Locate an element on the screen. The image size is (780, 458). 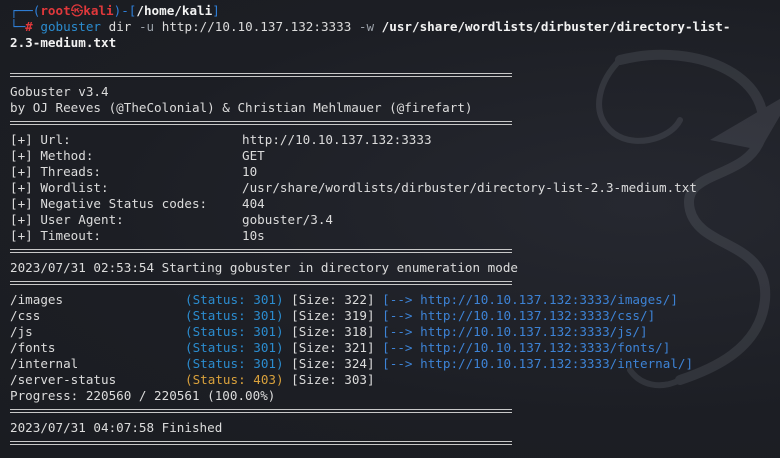
redirect-link: http://10.10.137.132:3333/fonts/] is located at coordinates (545, 347).